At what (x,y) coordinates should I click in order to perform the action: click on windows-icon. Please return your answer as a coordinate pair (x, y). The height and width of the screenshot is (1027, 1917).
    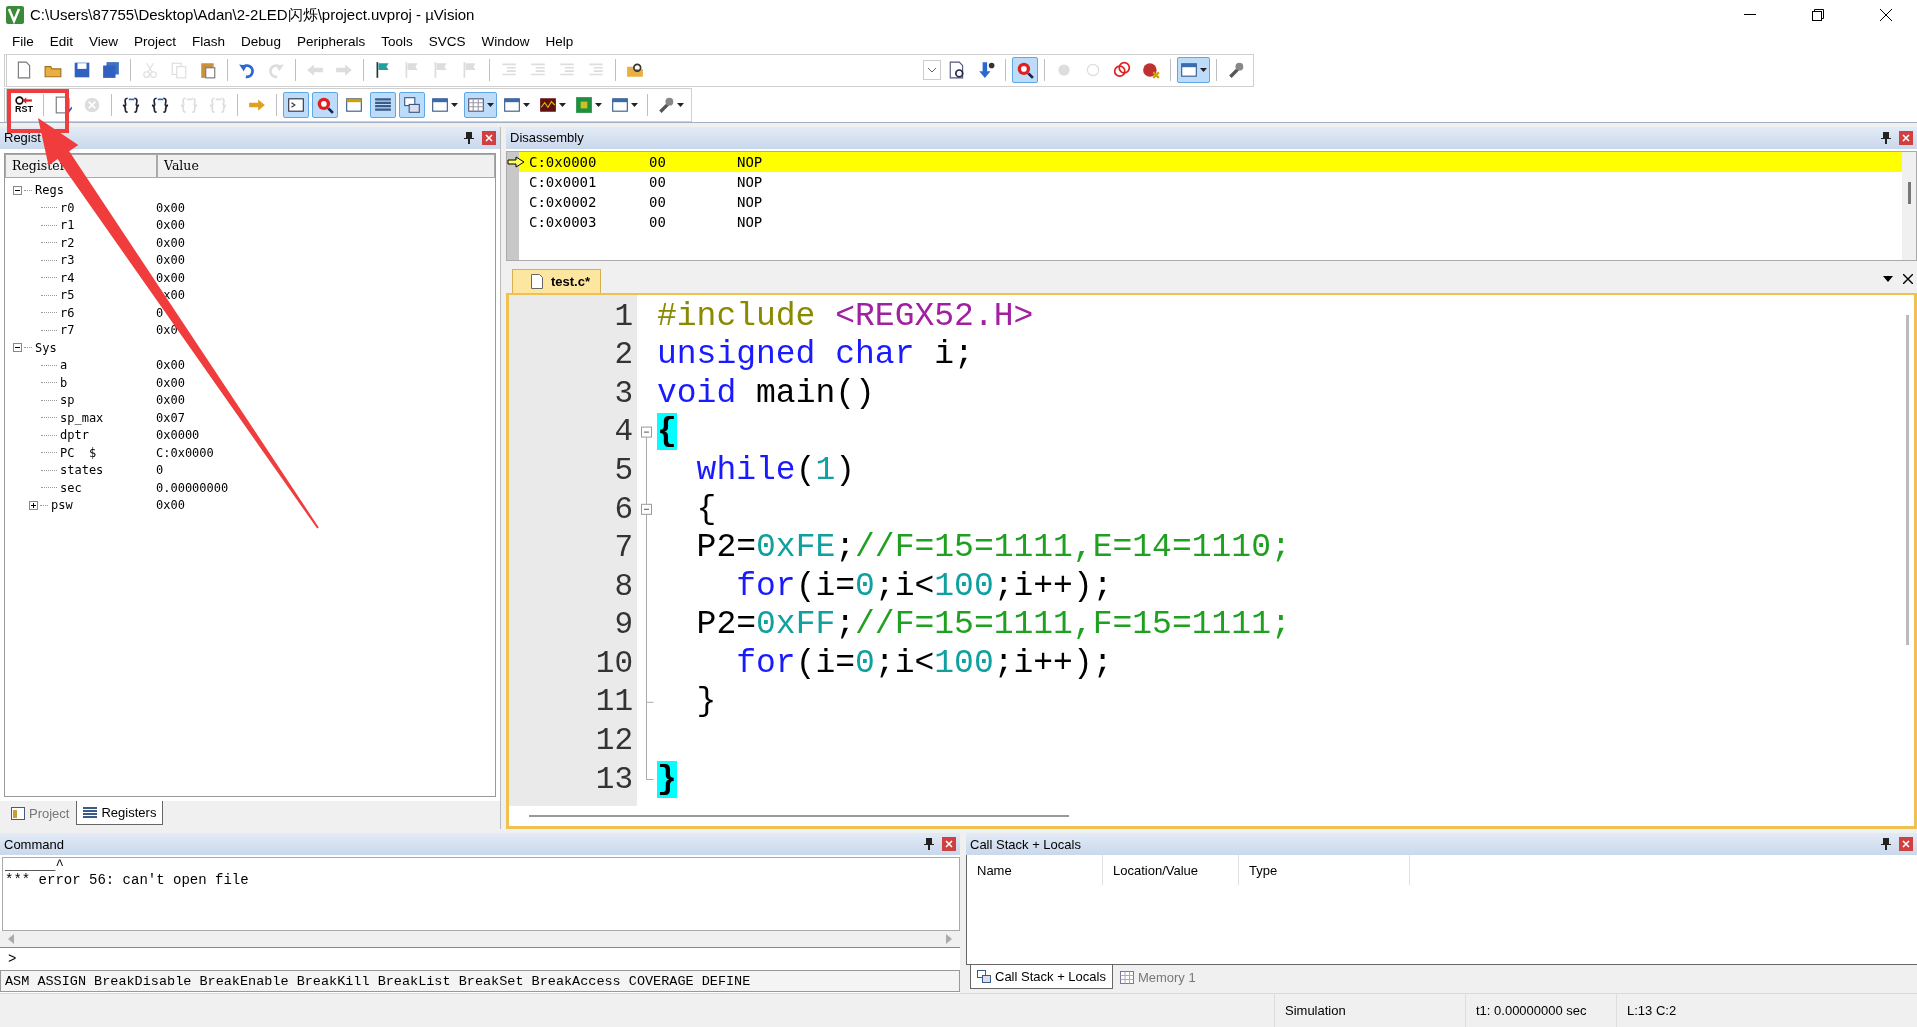
    Looking at the image, I should click on (984, 977).